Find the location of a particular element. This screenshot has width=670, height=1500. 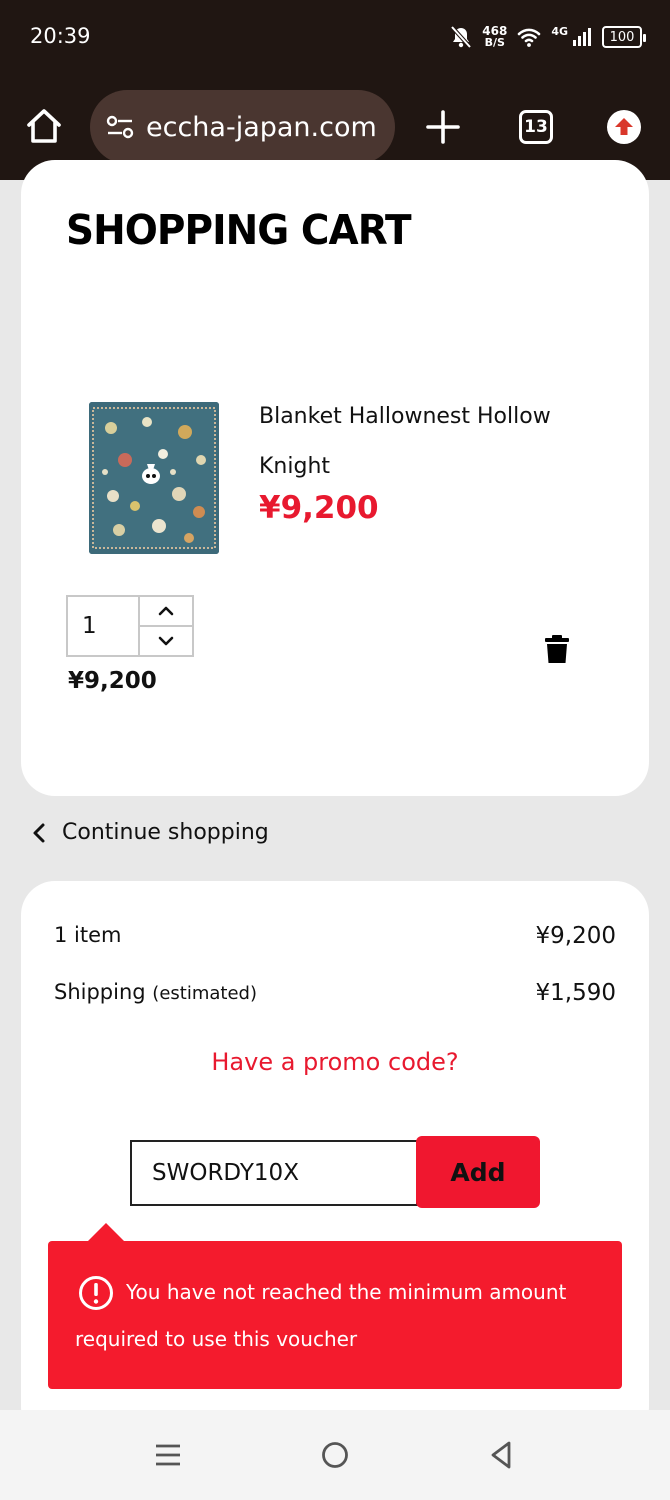

shipping-value: ¥1,590 is located at coordinates (575, 993).